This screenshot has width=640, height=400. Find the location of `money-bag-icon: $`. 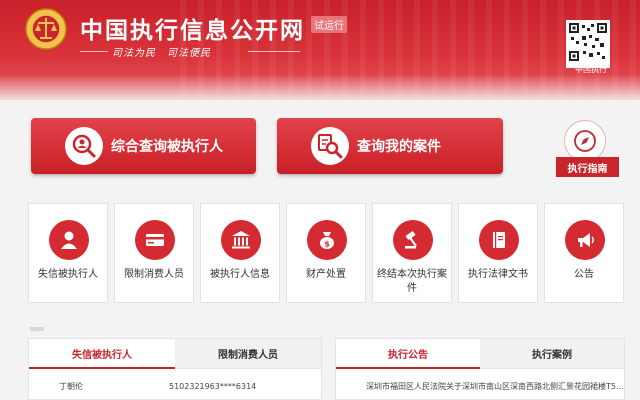

money-bag-icon: $ is located at coordinates (327, 240).